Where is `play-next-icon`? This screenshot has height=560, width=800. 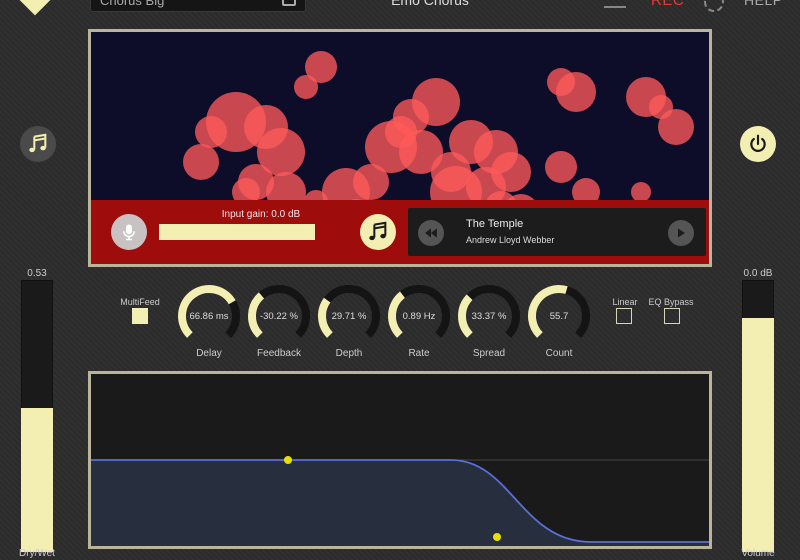 play-next-icon is located at coordinates (681, 233).